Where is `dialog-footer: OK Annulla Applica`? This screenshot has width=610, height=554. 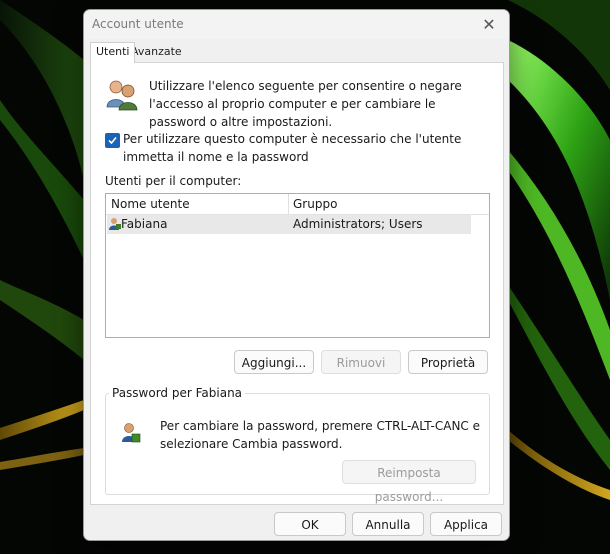 dialog-footer: OK Annulla Applica is located at coordinates (296, 523).